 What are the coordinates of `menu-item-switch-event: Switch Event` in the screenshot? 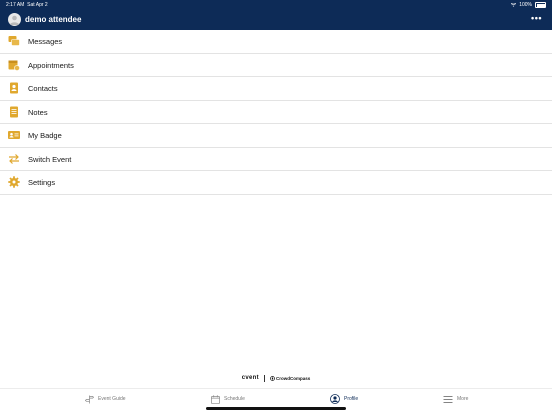 It's located at (276, 159).